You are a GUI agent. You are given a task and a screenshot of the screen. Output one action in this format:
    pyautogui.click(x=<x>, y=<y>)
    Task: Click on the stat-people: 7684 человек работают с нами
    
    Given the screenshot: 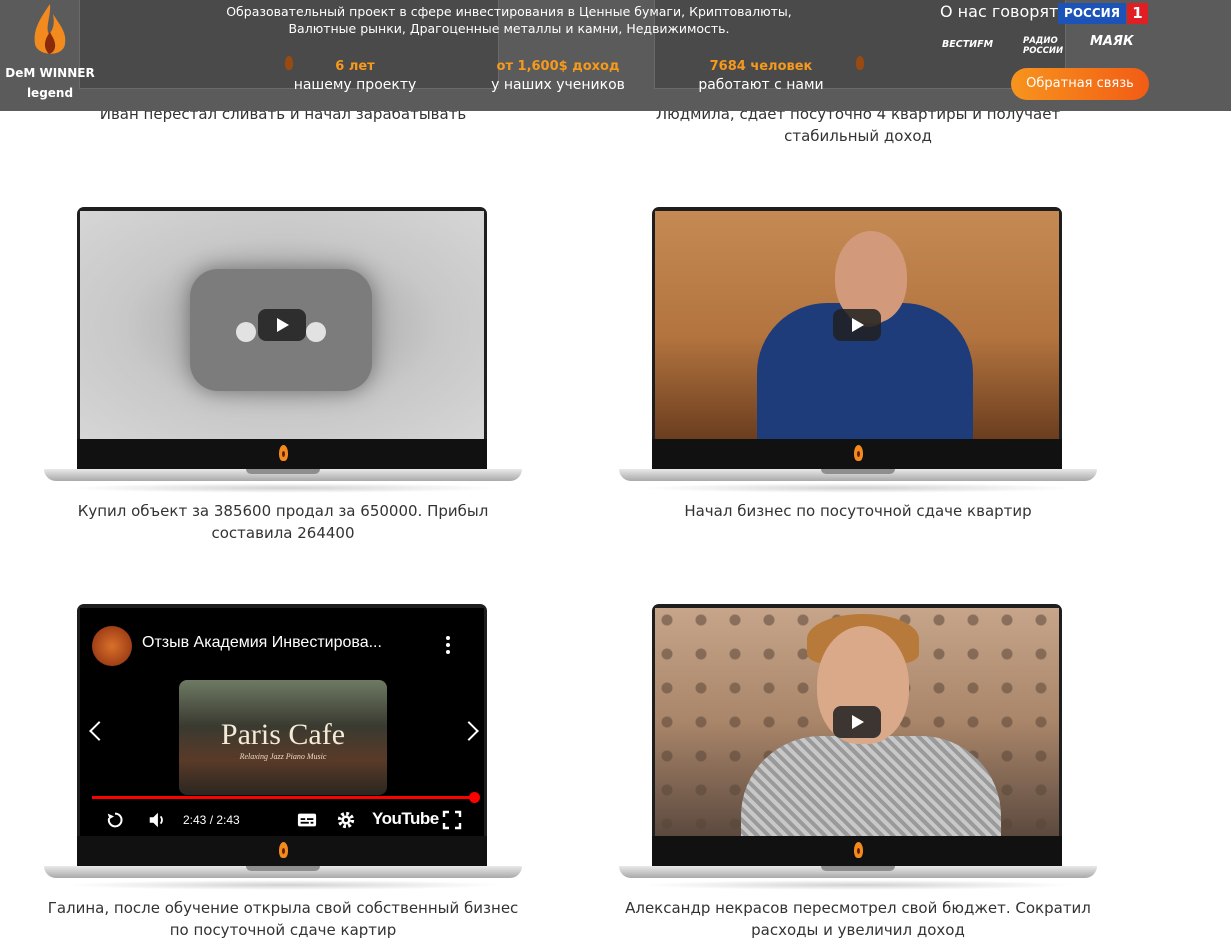 What is the action you would take?
    pyautogui.click(x=761, y=76)
    